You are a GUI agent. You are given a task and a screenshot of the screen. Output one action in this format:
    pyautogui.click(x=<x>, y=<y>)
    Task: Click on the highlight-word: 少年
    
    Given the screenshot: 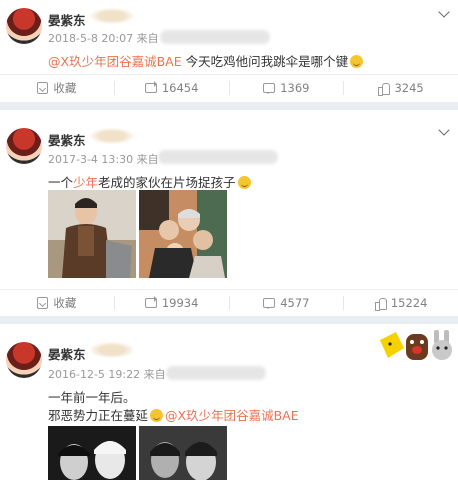 What is the action you would take?
    pyautogui.click(x=86, y=182)
    